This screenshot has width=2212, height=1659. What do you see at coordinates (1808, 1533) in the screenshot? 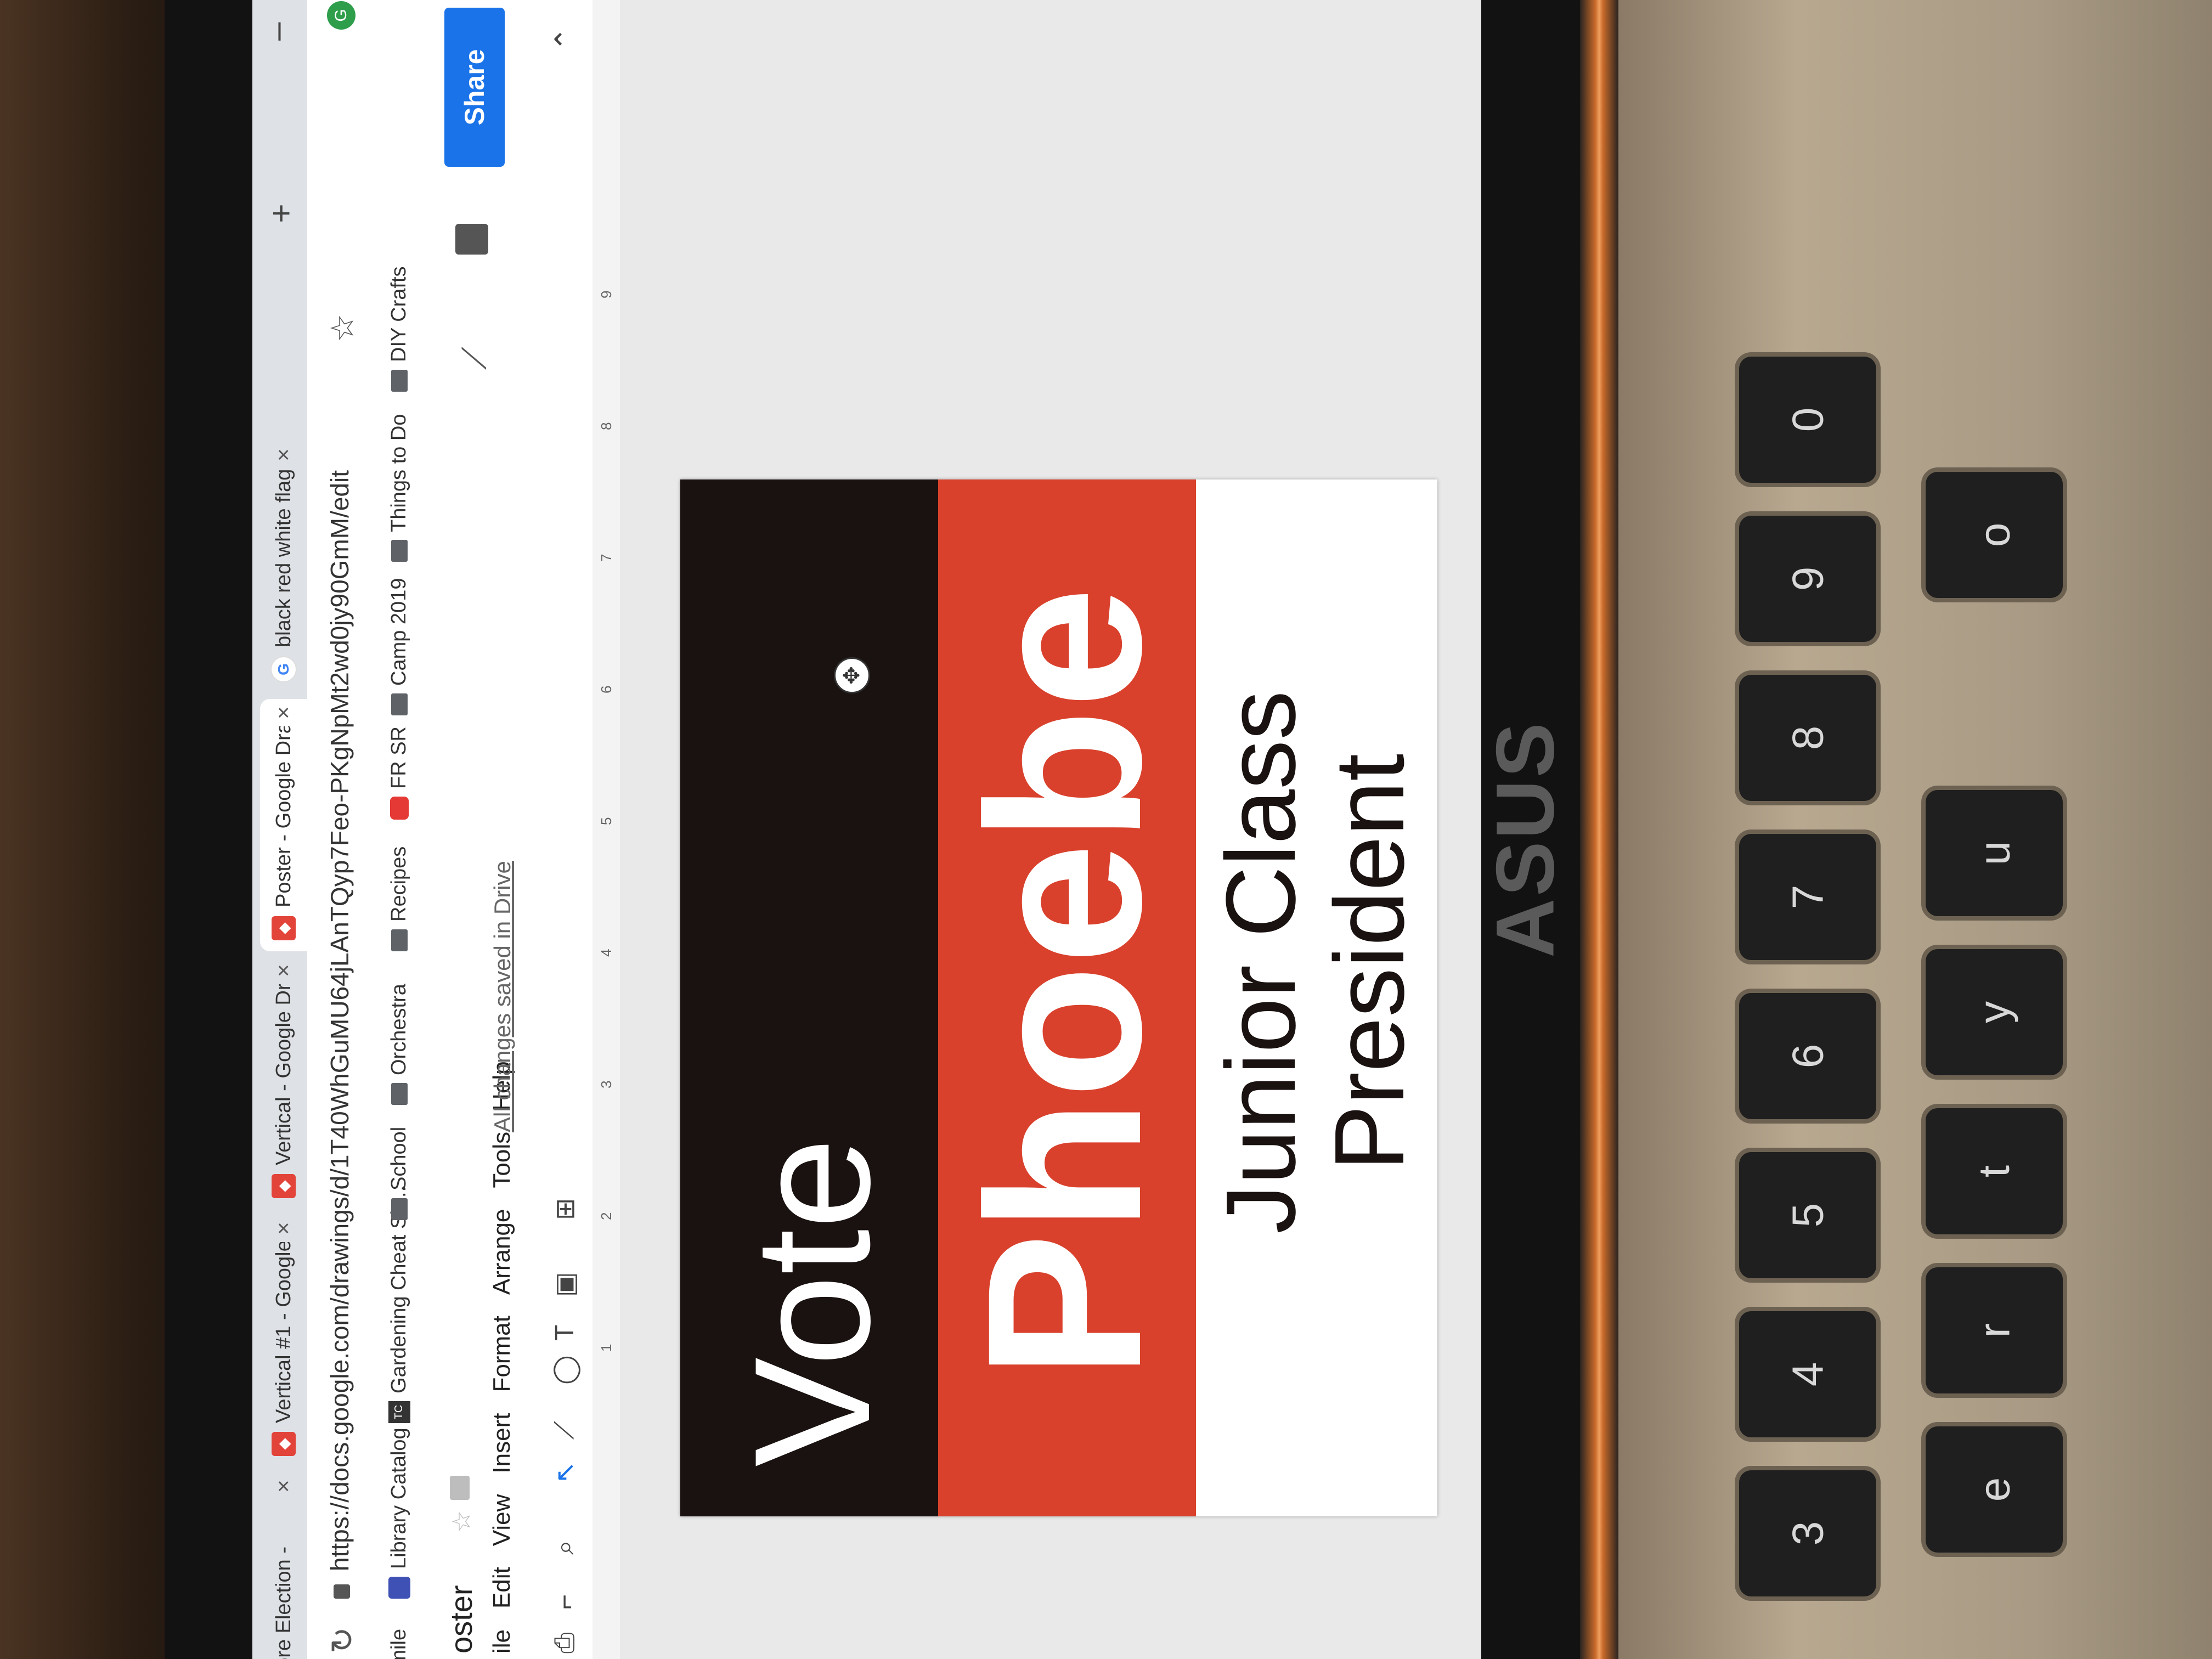
I see `key-3: 3` at bounding box center [1808, 1533].